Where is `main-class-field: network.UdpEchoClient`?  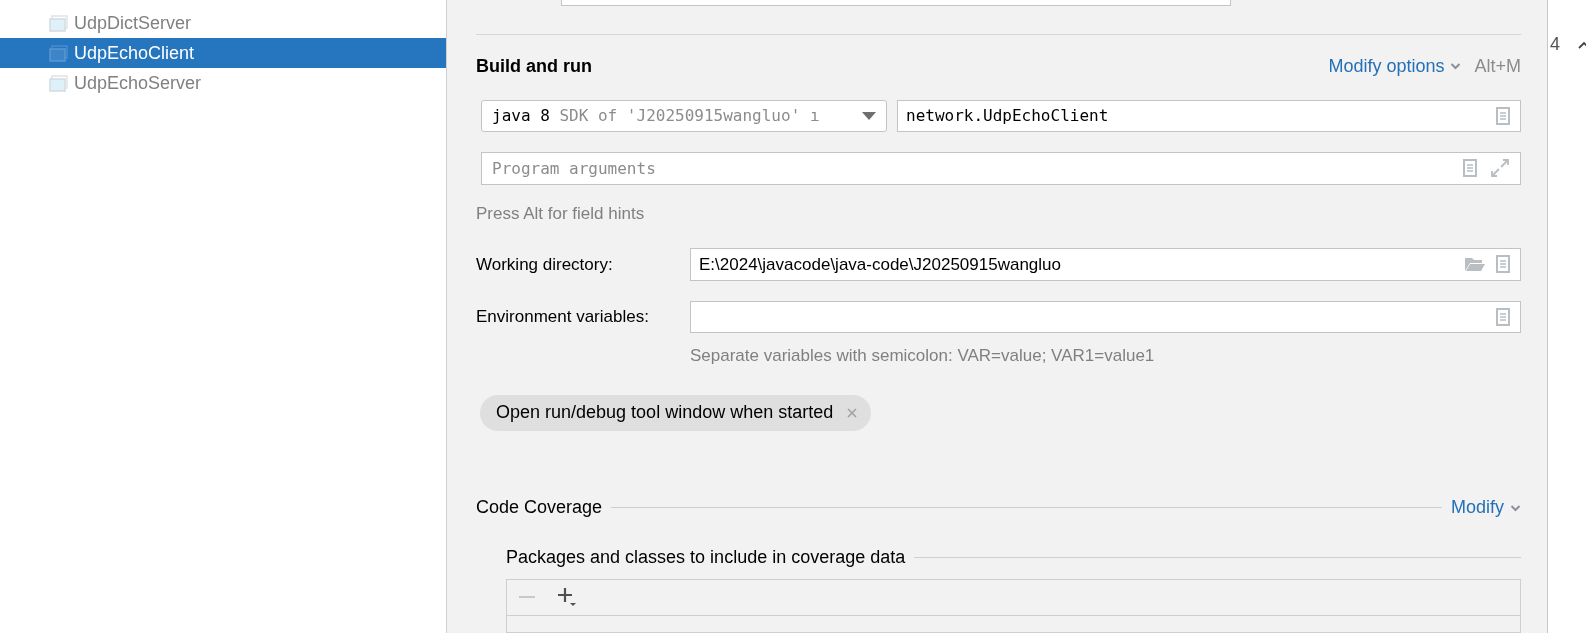 main-class-field: network.UdpEchoClient is located at coordinates (1209, 116).